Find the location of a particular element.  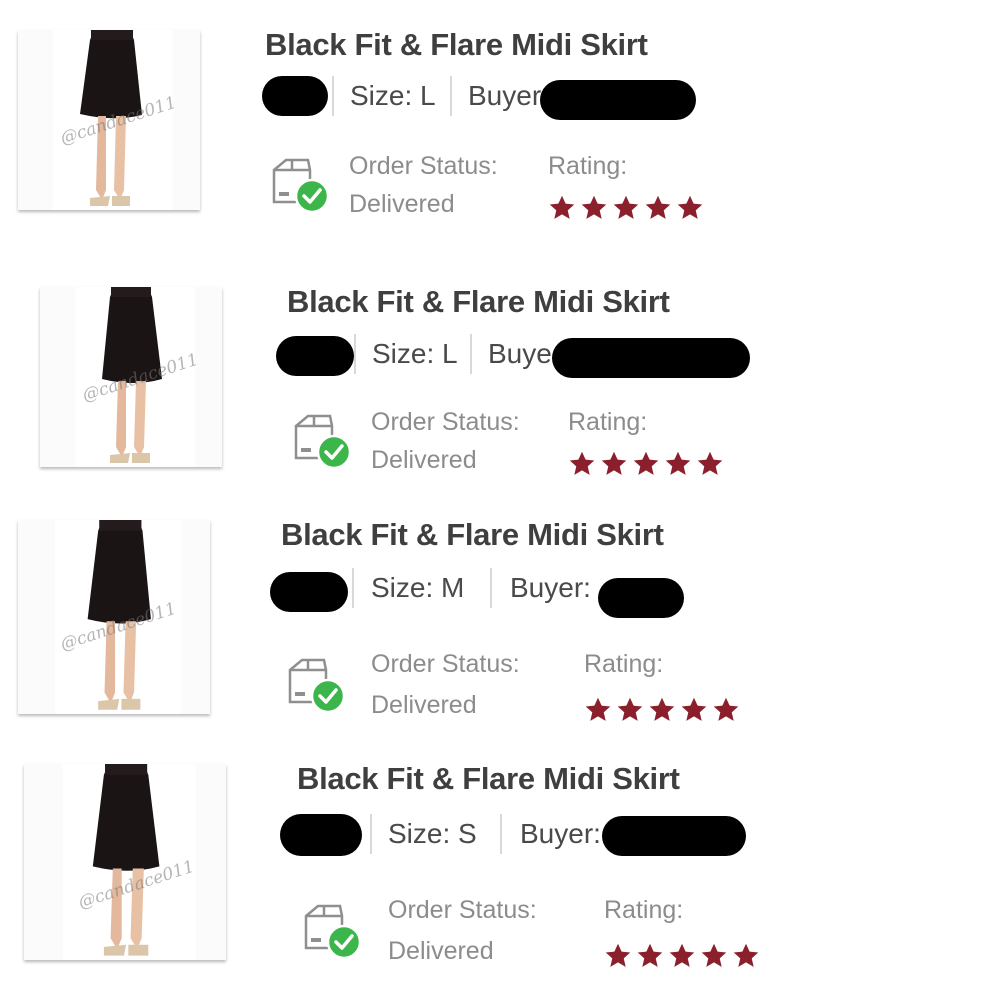

buyer-label: Buye is located at coordinates (520, 353).